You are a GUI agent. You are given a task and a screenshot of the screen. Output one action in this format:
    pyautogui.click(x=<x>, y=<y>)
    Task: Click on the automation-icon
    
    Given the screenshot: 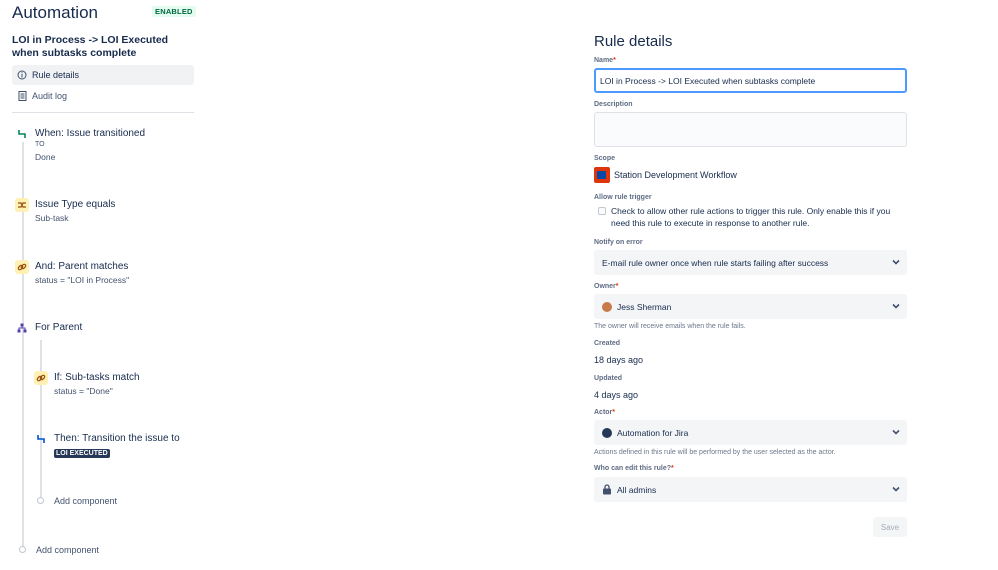 What is the action you would take?
    pyautogui.click(x=607, y=432)
    